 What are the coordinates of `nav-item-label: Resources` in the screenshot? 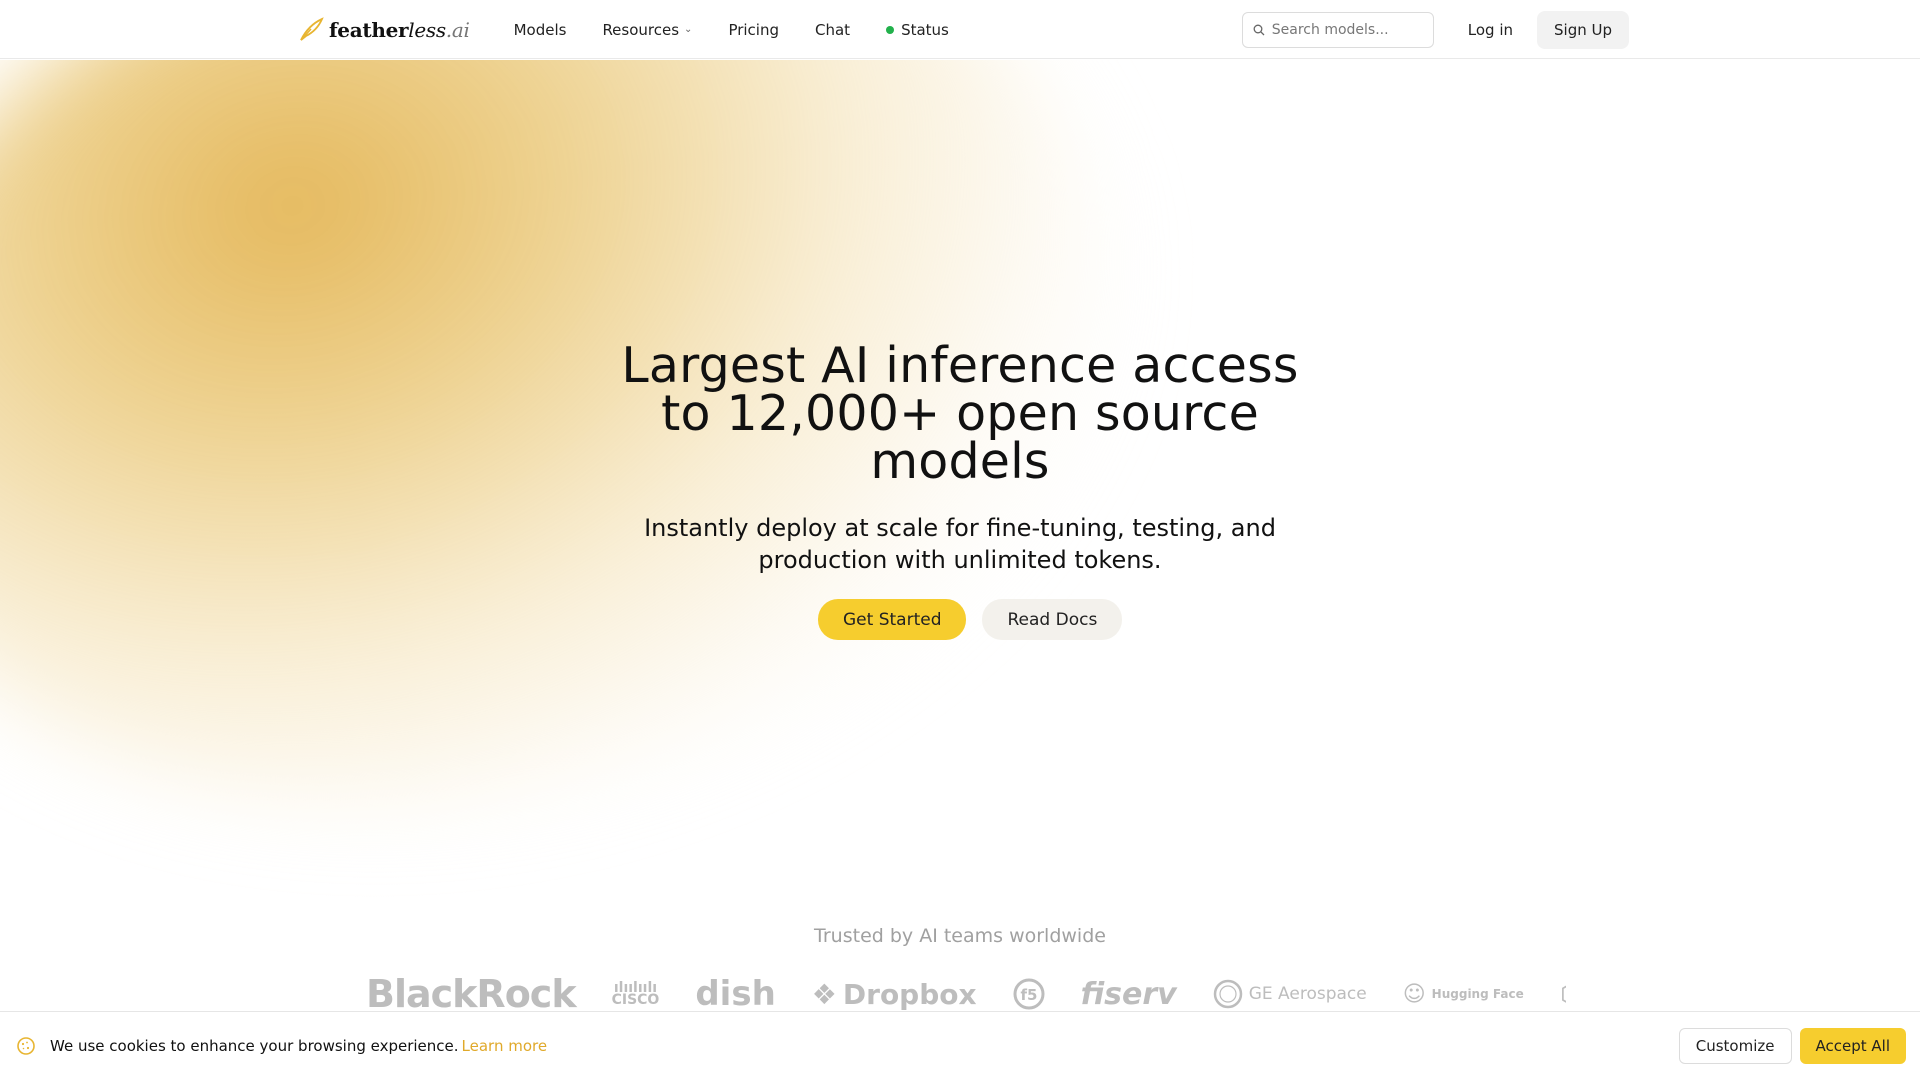 It's located at (641, 29).